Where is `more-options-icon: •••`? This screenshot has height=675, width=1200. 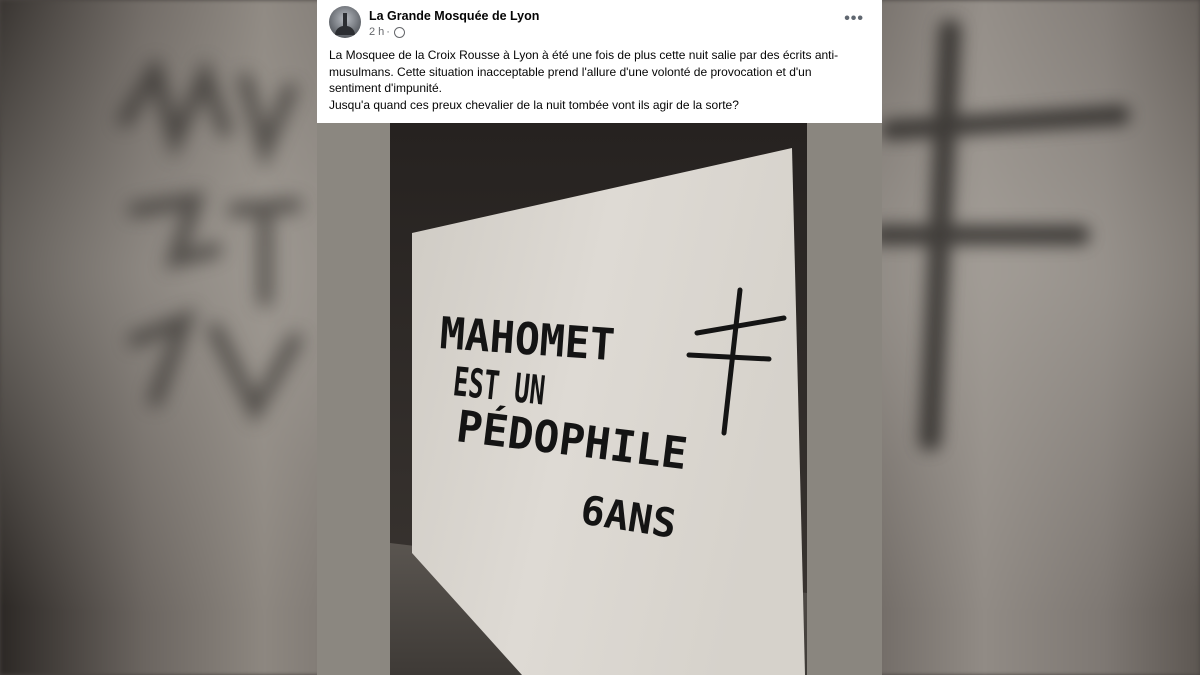 more-options-icon: ••• is located at coordinates (854, 19).